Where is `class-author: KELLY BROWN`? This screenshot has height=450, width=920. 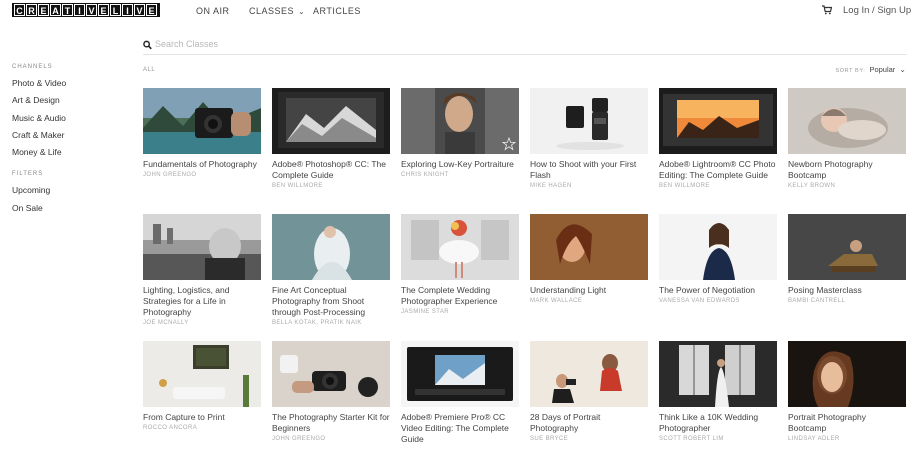 class-author: KELLY BROWN is located at coordinates (812, 186).